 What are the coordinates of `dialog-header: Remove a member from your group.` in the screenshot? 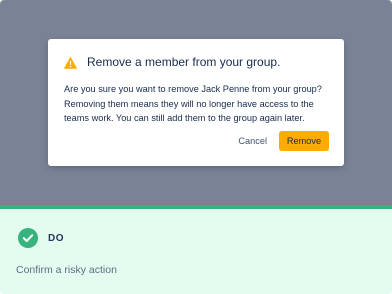 It's located at (172, 62).